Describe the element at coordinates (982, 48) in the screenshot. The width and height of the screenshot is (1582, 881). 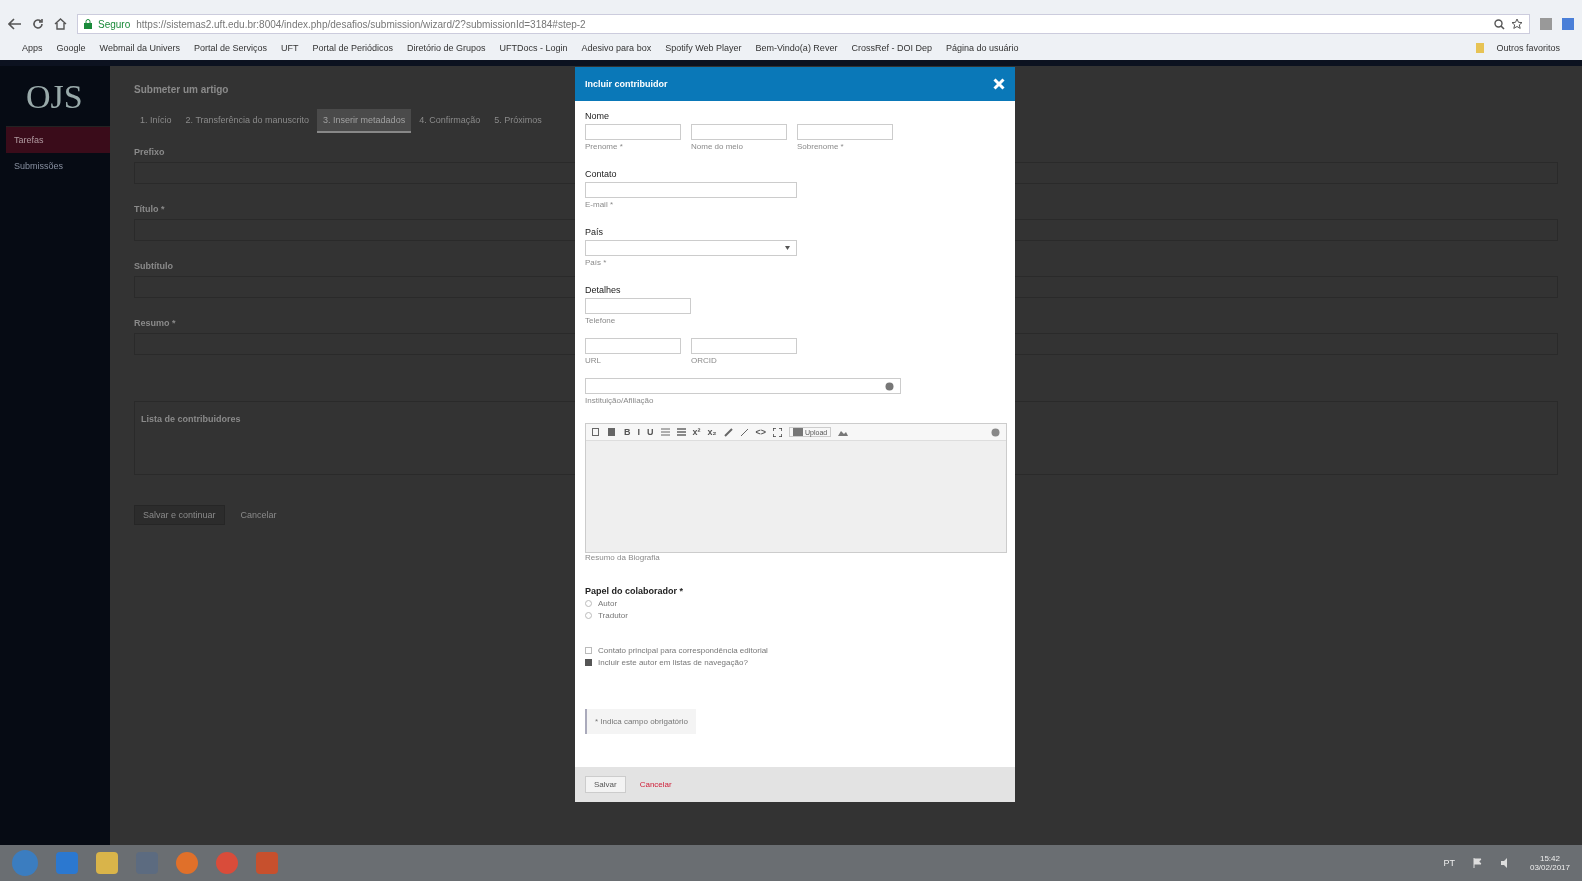
I see `bookmark-item: Página do usuário` at that location.